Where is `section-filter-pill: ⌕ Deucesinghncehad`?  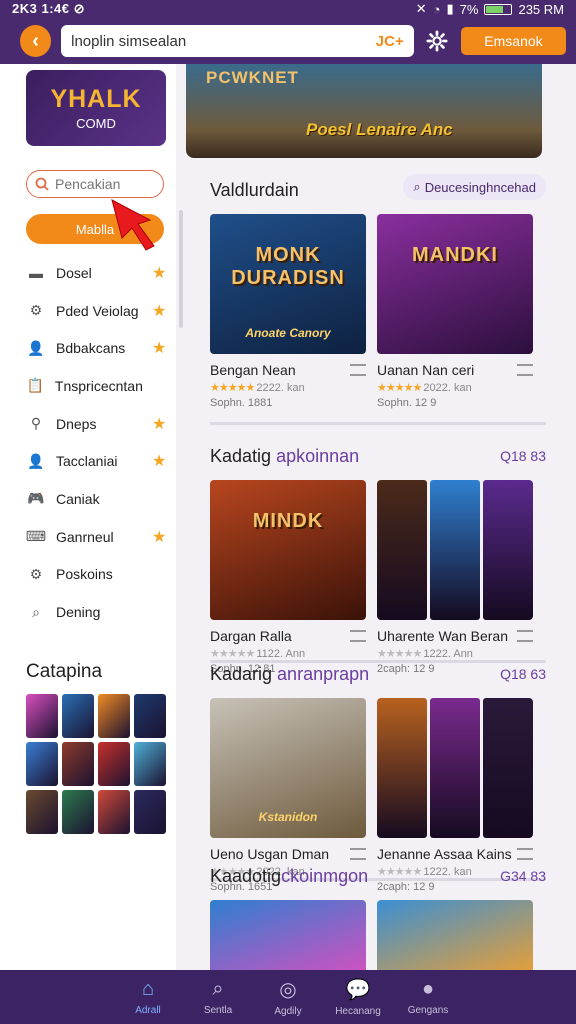 section-filter-pill: ⌕ Deucesinghncehad is located at coordinates (474, 187).